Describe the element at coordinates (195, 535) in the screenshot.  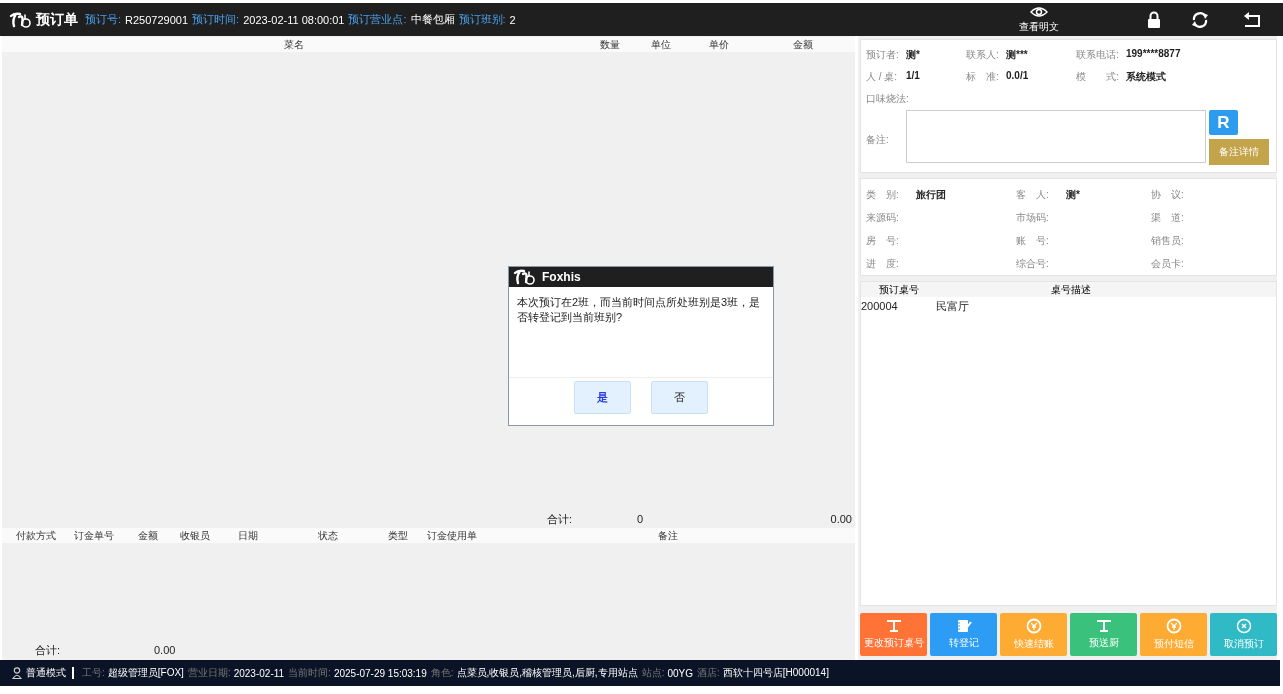
I see `column-header: 收银员` at that location.